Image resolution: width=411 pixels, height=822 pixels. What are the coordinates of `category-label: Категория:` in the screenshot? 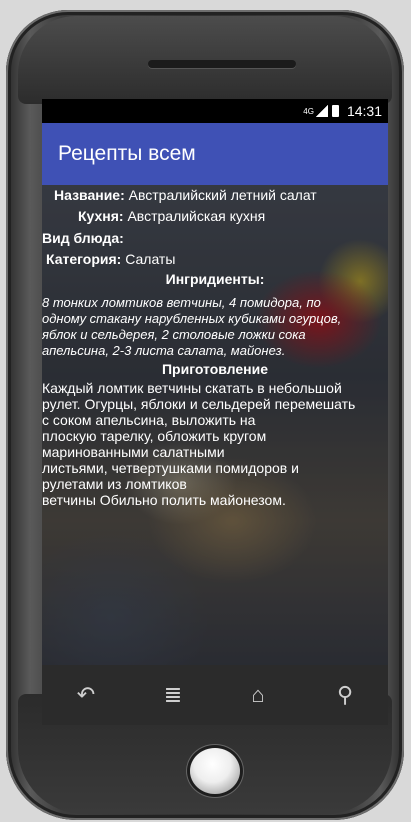 It's located at (84, 259).